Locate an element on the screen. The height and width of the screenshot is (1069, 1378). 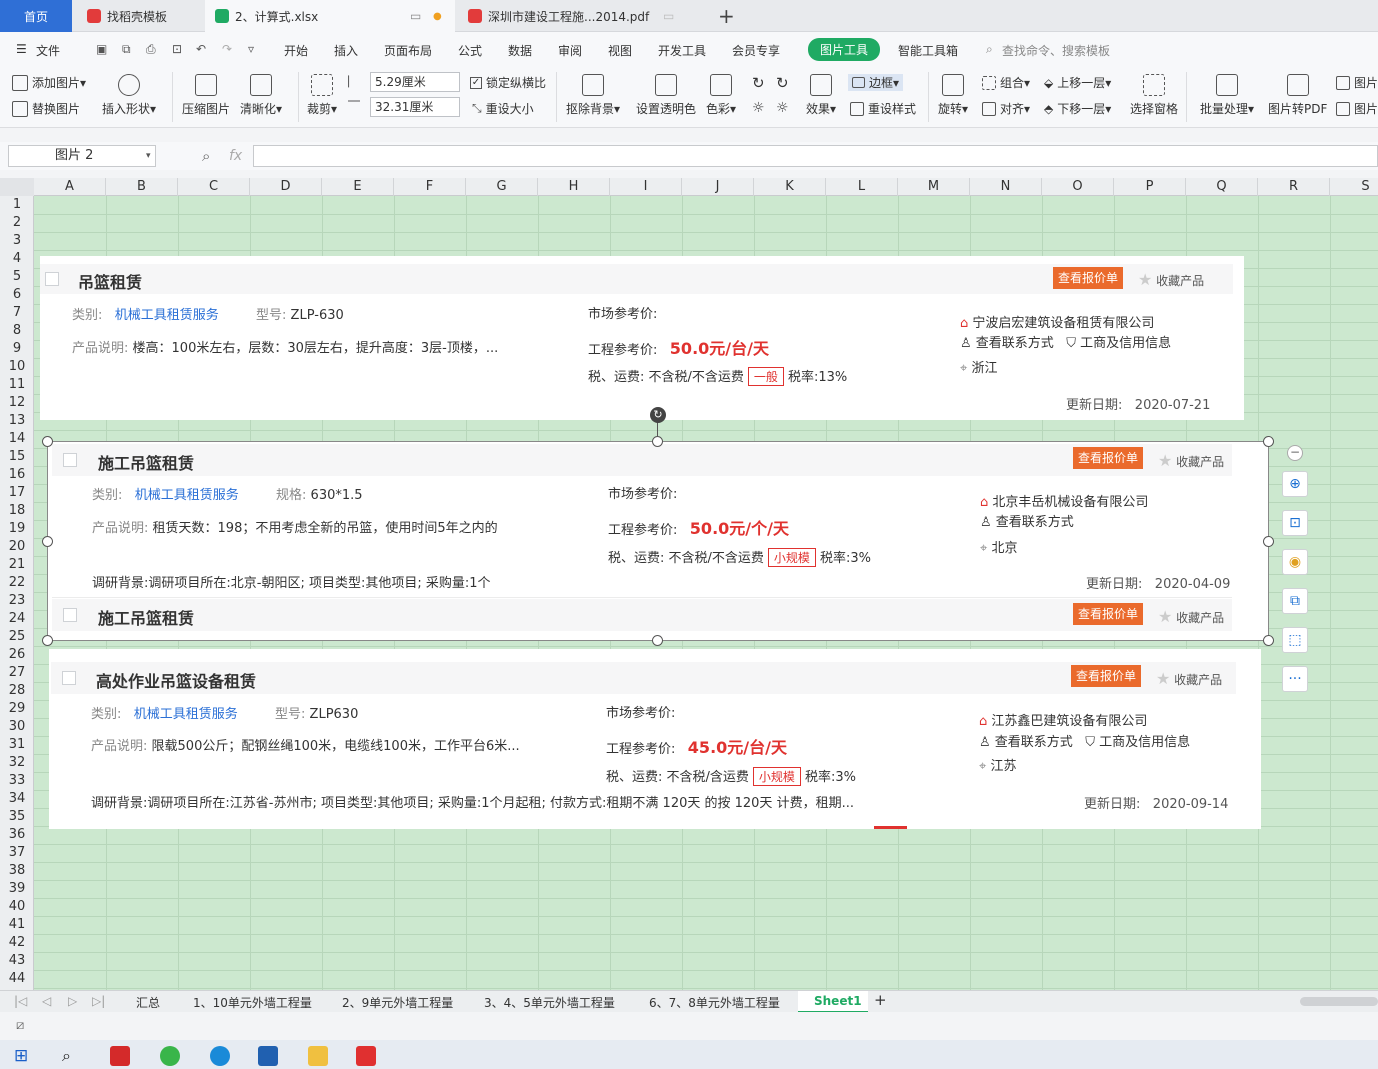
menu-page-layout: 页面布局 is located at coordinates (408, 50).